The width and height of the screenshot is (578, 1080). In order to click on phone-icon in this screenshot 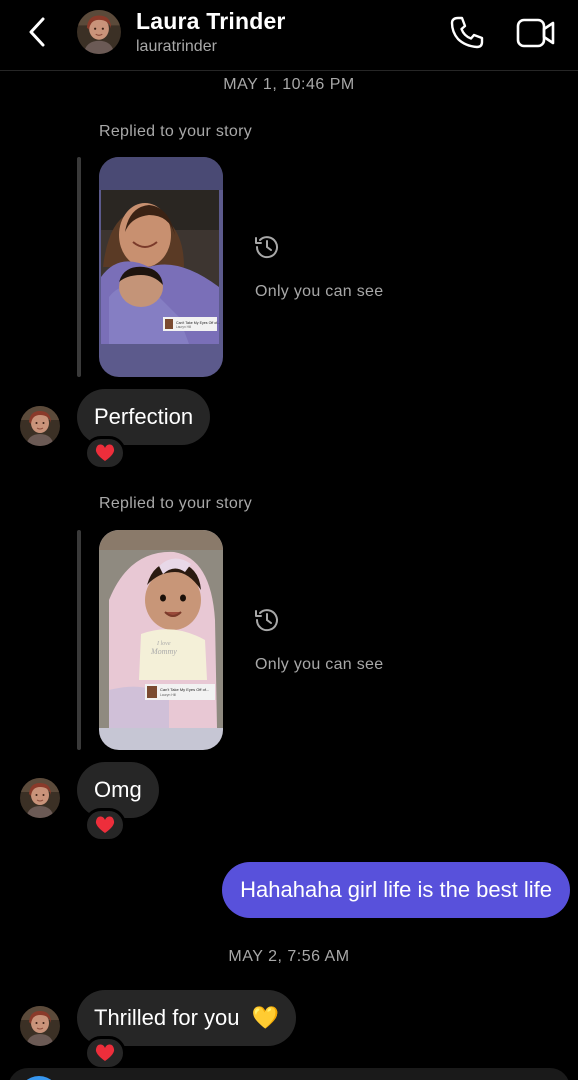, I will do `click(467, 32)`.